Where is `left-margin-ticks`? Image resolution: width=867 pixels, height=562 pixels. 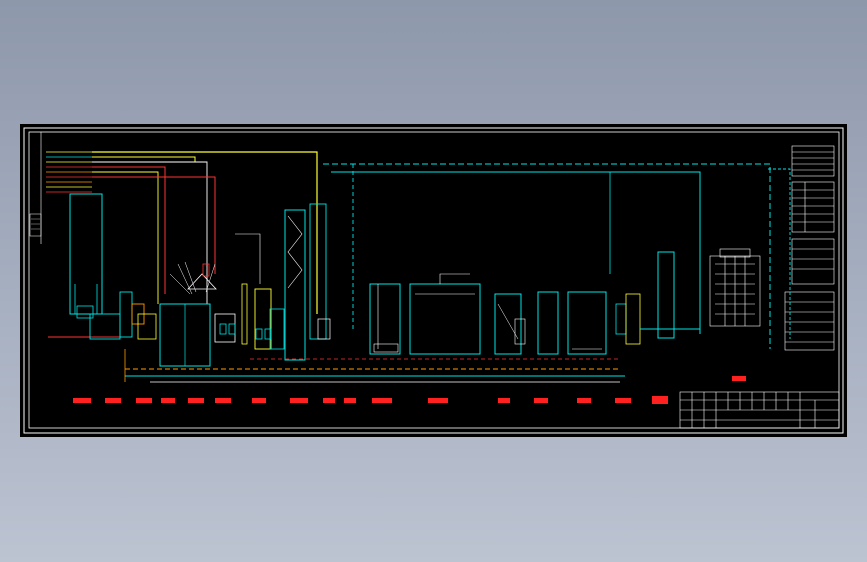
left-margin-ticks is located at coordinates (35, 224).